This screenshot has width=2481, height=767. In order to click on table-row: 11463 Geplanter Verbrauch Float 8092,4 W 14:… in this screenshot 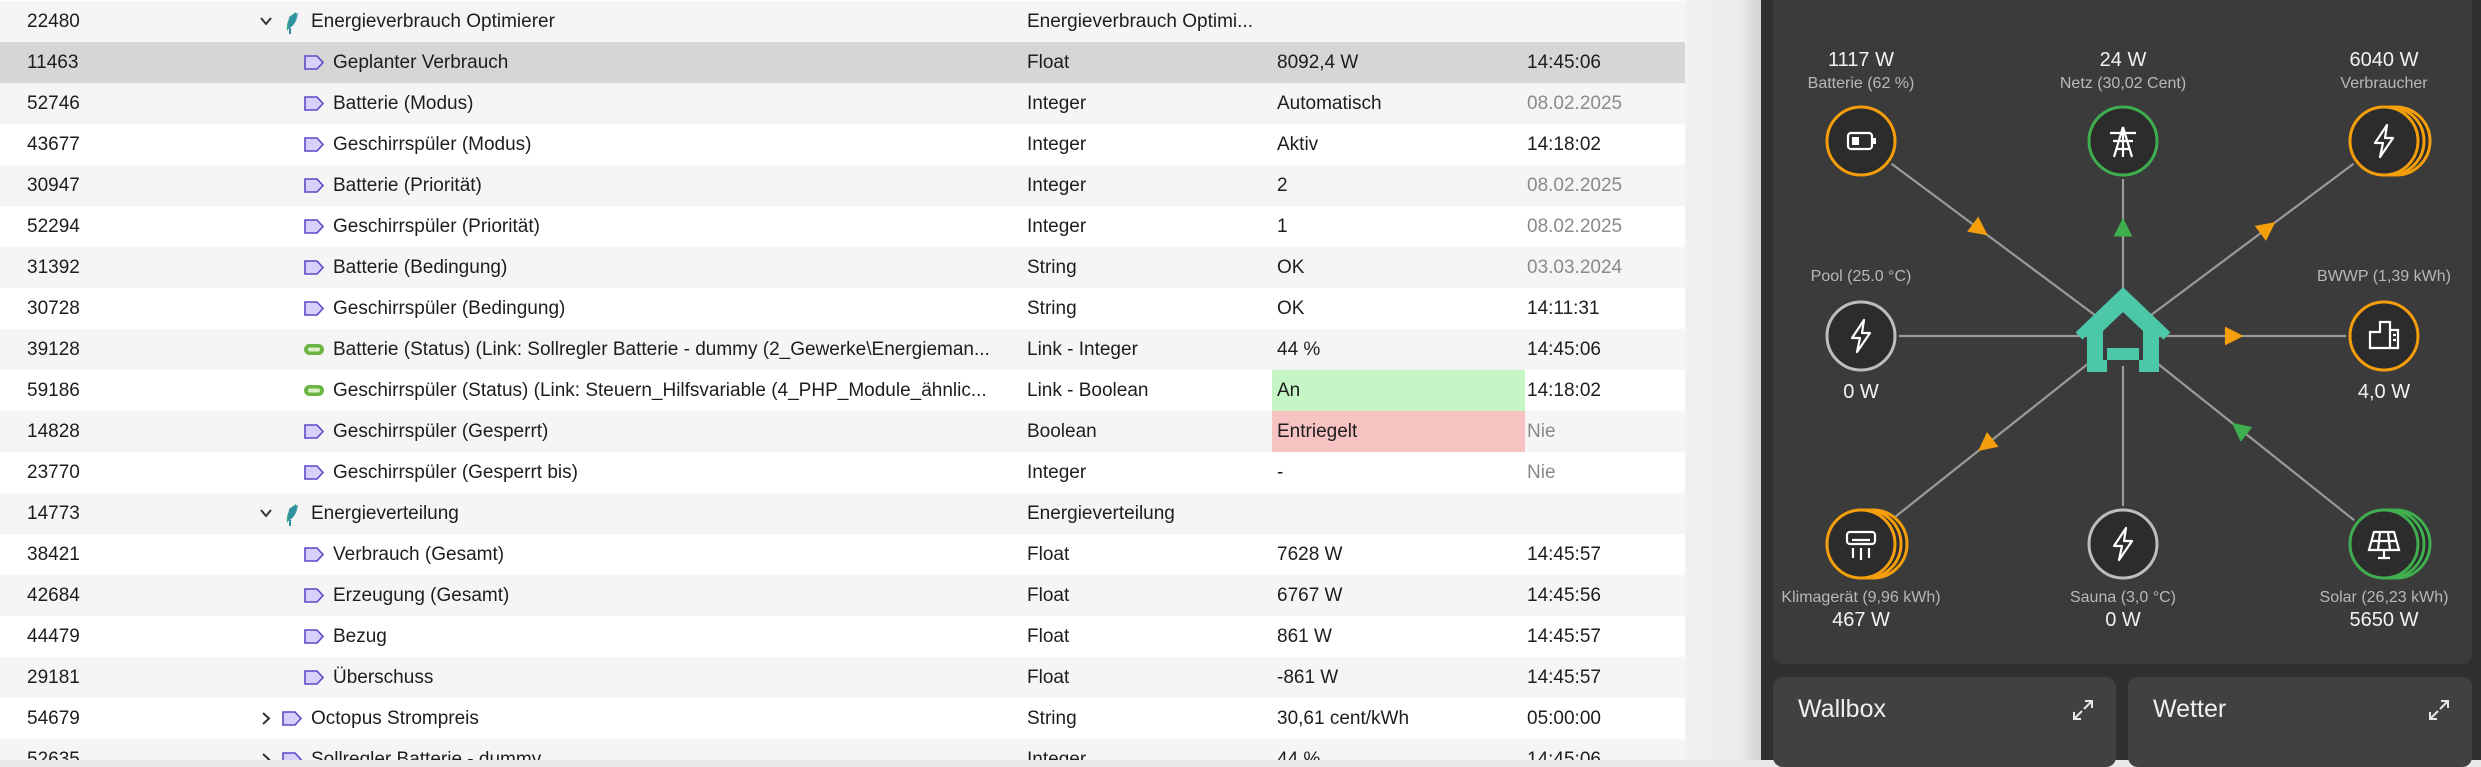, I will do `click(842, 62)`.